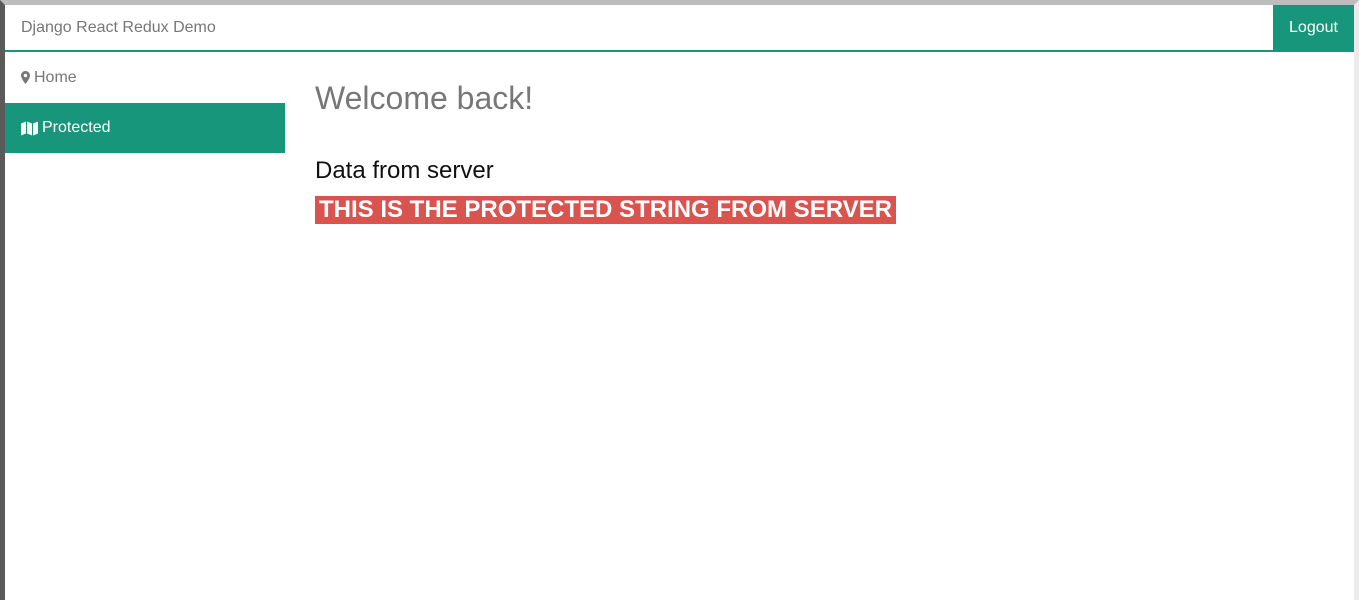 The width and height of the screenshot is (1359, 600). What do you see at coordinates (118, 27) in the screenshot?
I see `app-brand: Django React Redux Demo` at bounding box center [118, 27].